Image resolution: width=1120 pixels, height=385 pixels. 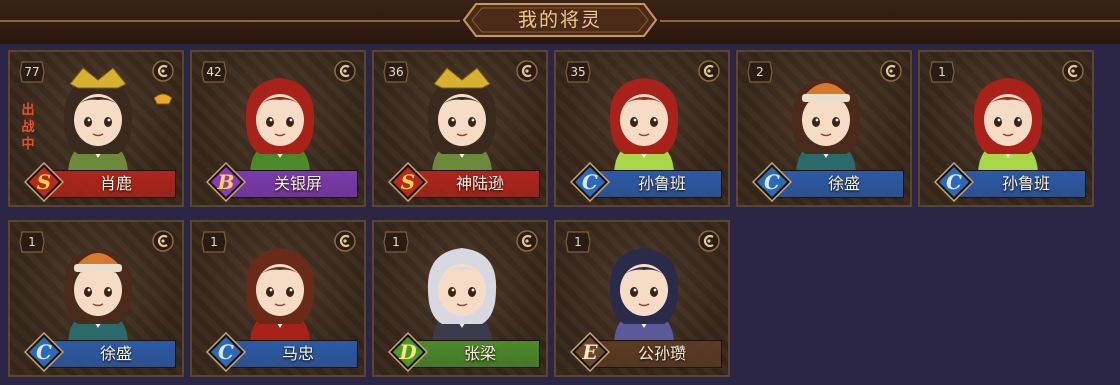 I want to click on general-card: 77 出战中 肖鹿 S, so click(x=96, y=128).